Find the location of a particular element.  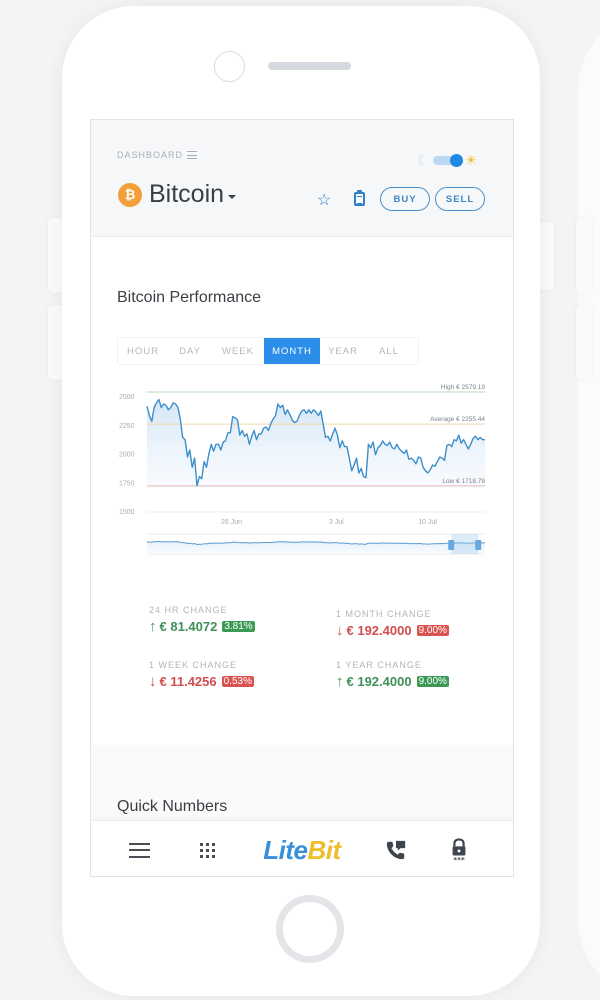

change-percent-badge: 0.53% is located at coordinates (237, 681).